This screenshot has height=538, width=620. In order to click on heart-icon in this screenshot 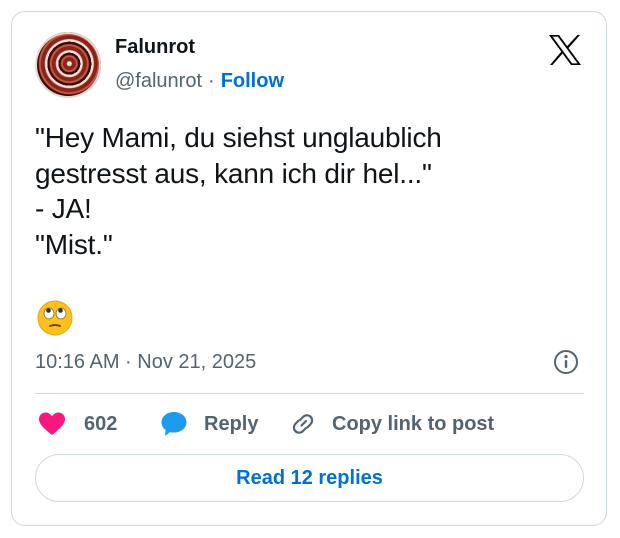, I will do `click(52, 423)`.